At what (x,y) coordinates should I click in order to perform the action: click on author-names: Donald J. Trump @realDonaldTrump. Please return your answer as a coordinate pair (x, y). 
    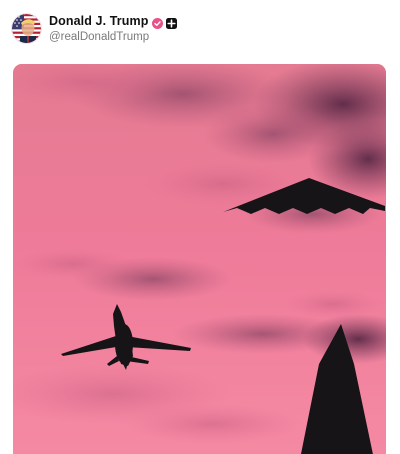
    Looking at the image, I should click on (113, 28).